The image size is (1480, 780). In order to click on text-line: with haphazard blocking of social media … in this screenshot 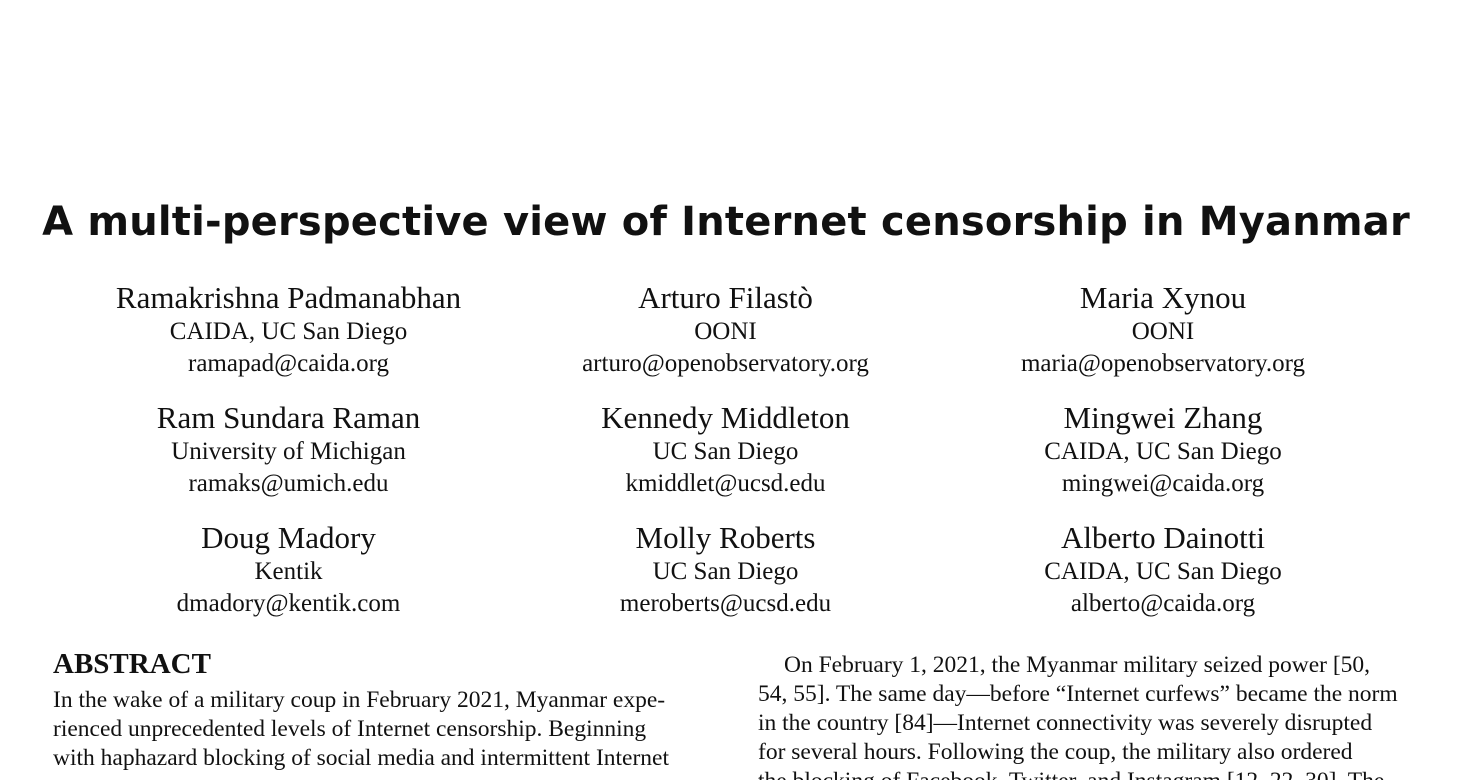, I will do `click(361, 758)`.